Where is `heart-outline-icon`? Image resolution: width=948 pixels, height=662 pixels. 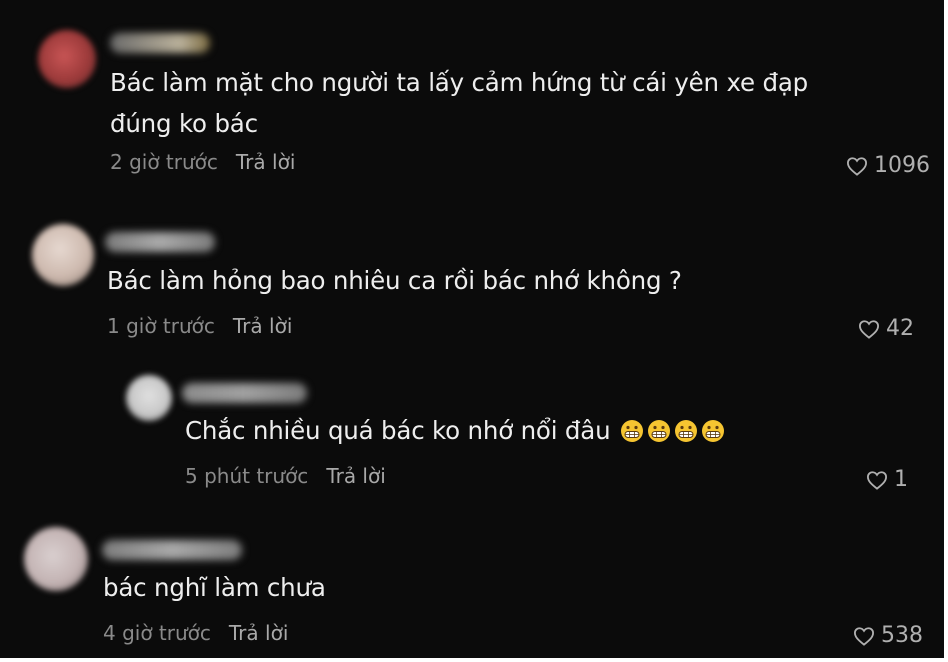 heart-outline-icon is located at coordinates (864, 636).